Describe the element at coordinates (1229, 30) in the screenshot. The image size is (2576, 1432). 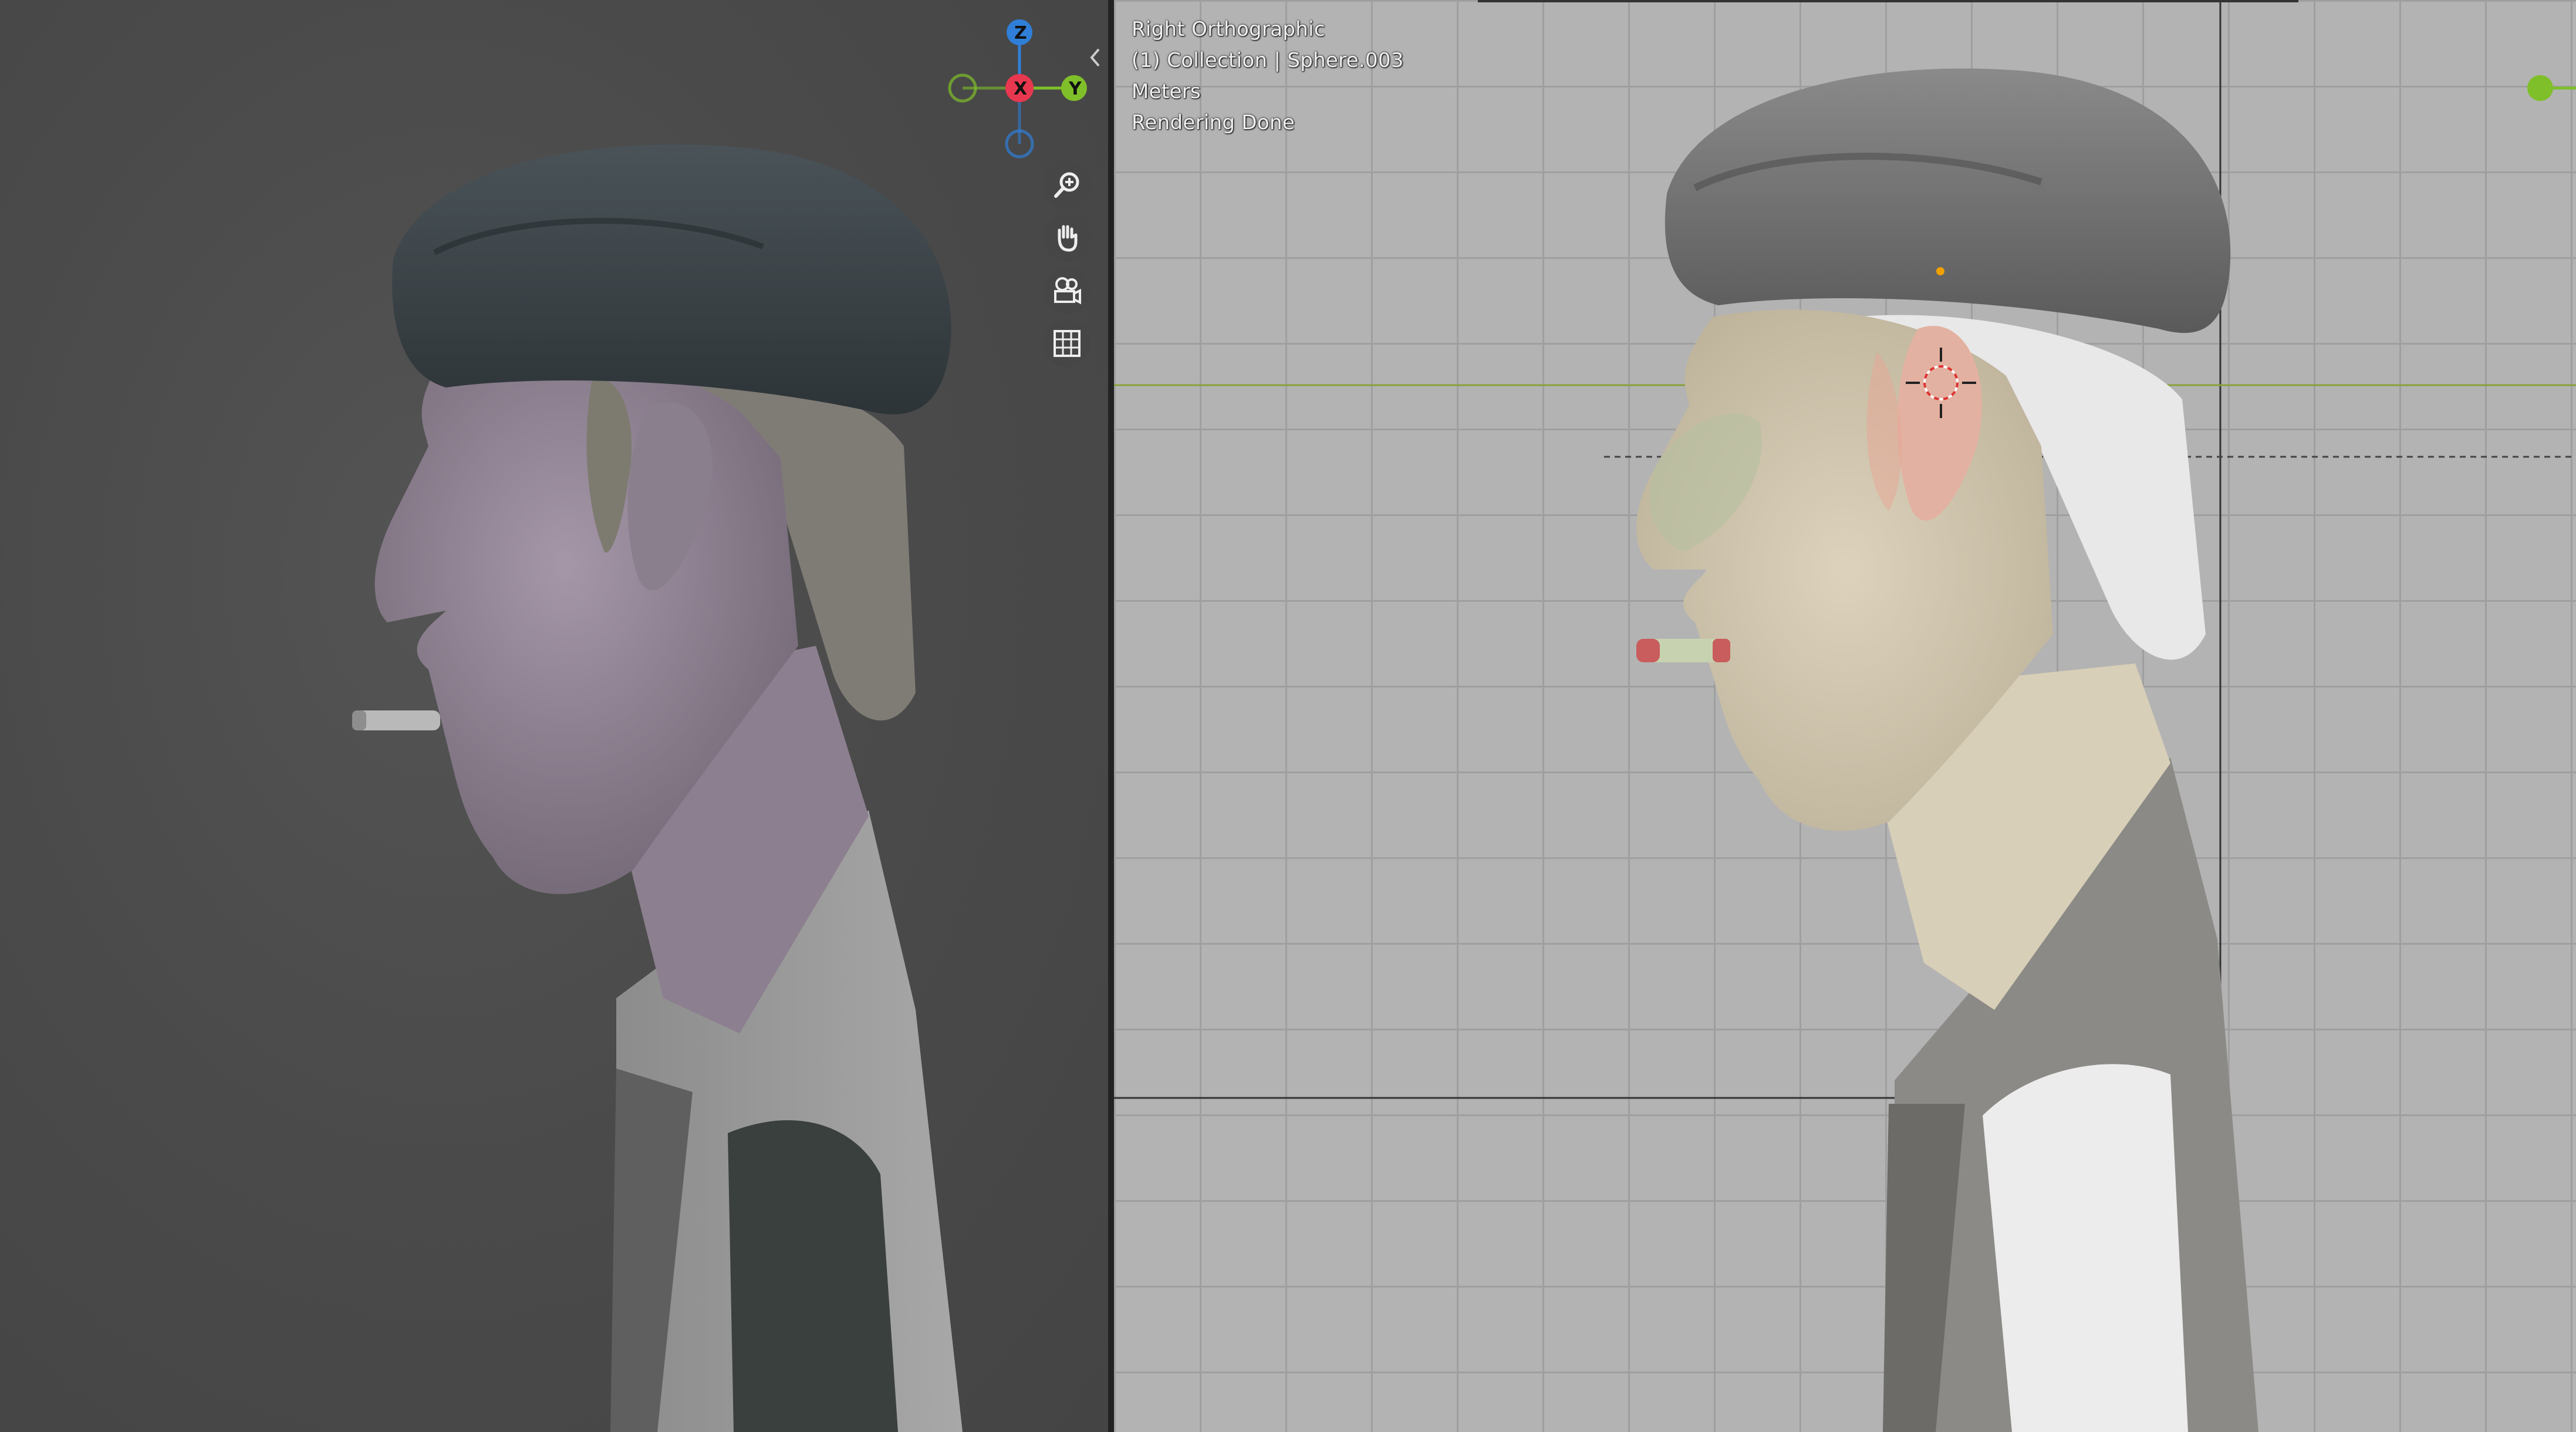
I see `view-name: Right Orthographic` at that location.